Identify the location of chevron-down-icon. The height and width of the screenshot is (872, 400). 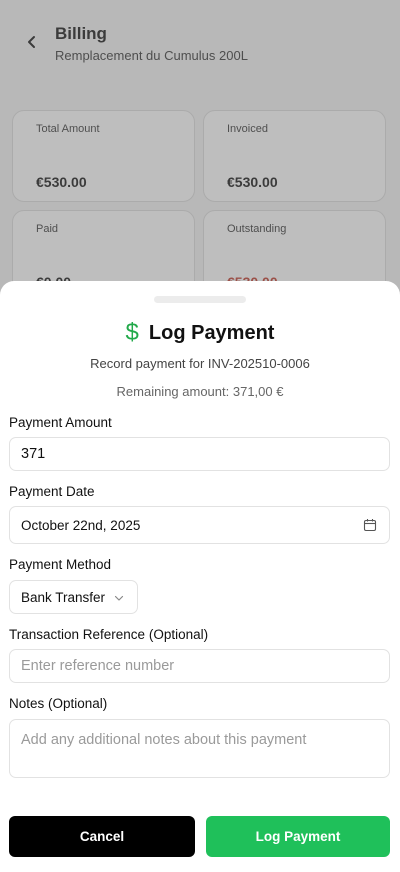
(119, 598).